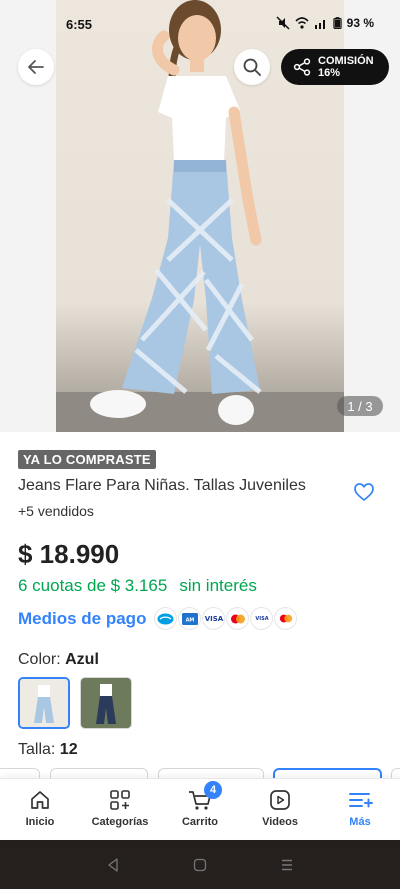 The height and width of the screenshot is (889, 400). I want to click on svg-text: AM, so click(190, 620).